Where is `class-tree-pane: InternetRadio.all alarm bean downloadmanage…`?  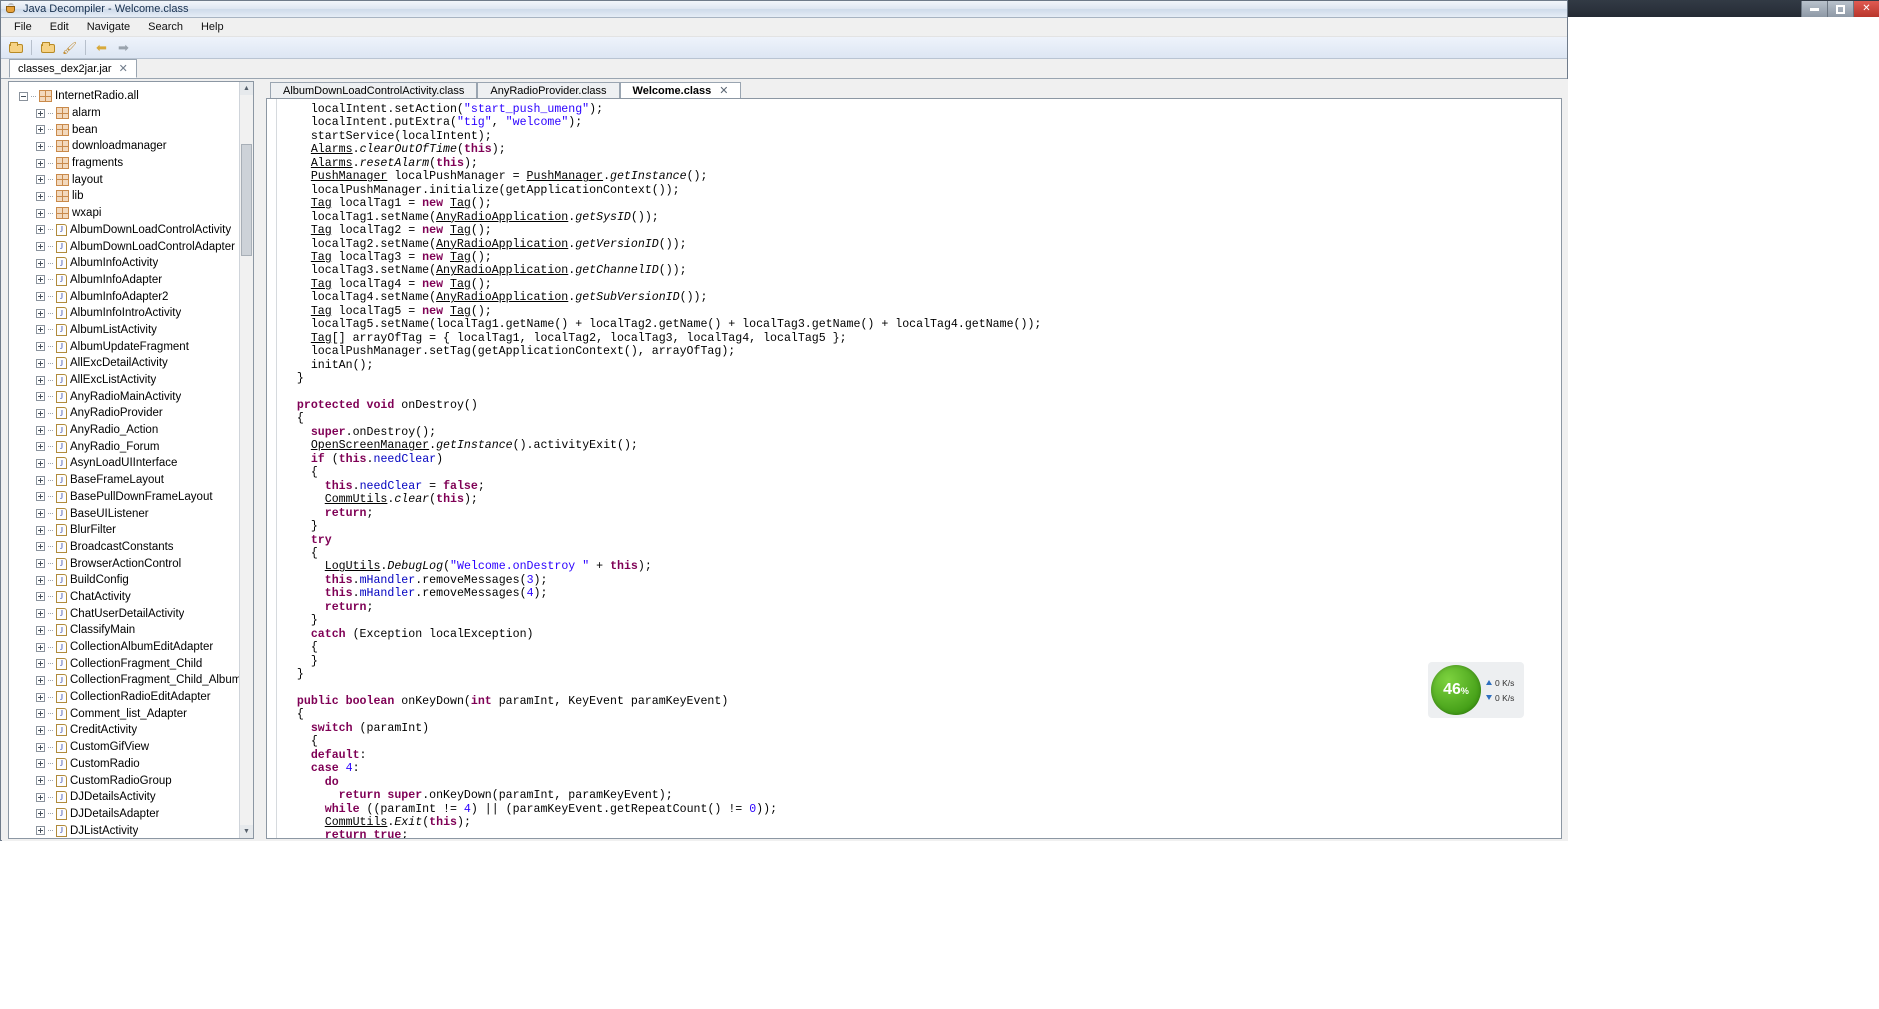
class-tree-pane: InternetRadio.all alarm bean downloadmanage… is located at coordinates (131, 460).